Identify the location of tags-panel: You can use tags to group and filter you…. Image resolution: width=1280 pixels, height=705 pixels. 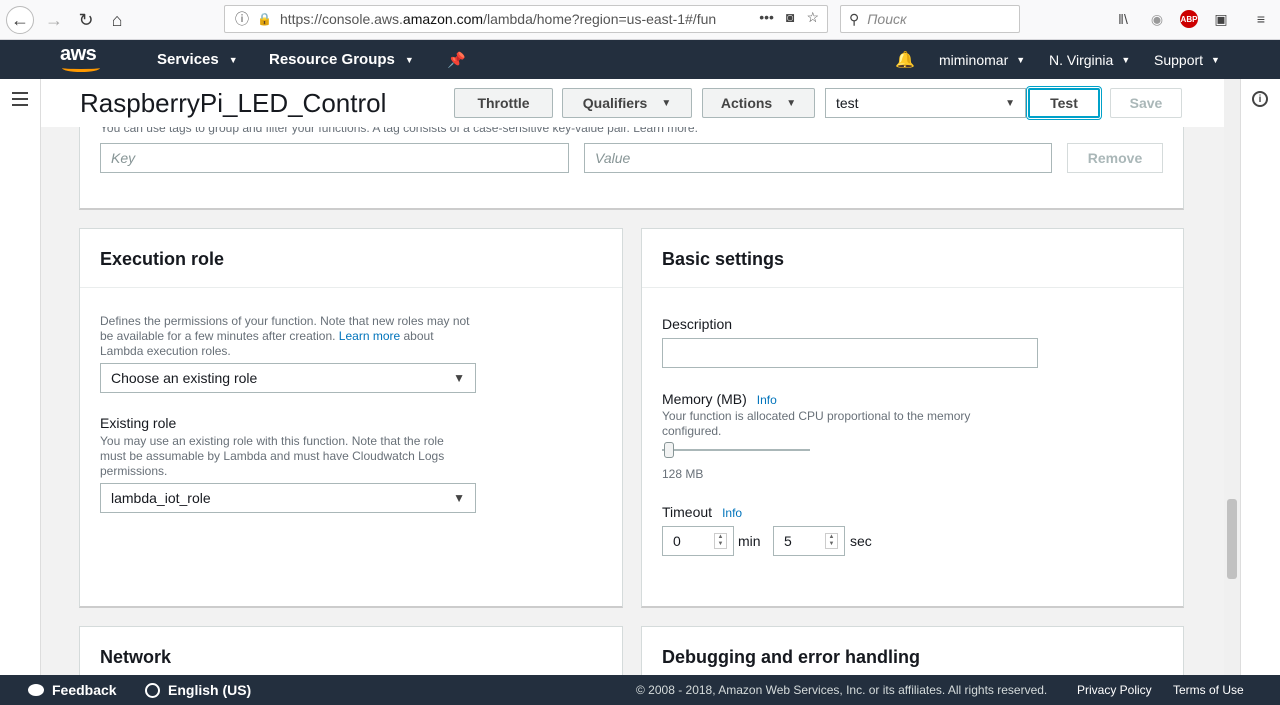
(631, 165).